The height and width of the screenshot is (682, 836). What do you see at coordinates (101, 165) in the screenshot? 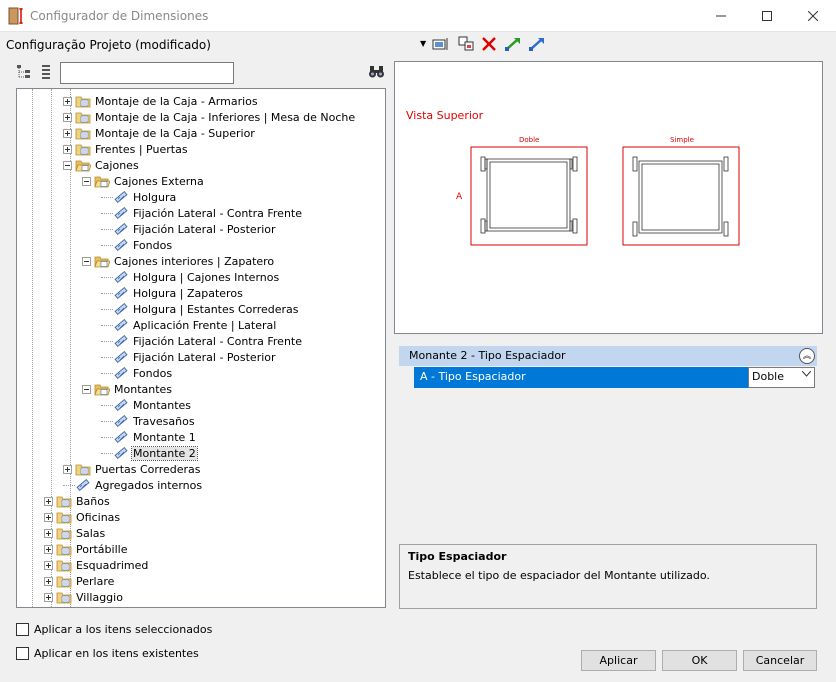
I see `tree-item: Cajones` at bounding box center [101, 165].